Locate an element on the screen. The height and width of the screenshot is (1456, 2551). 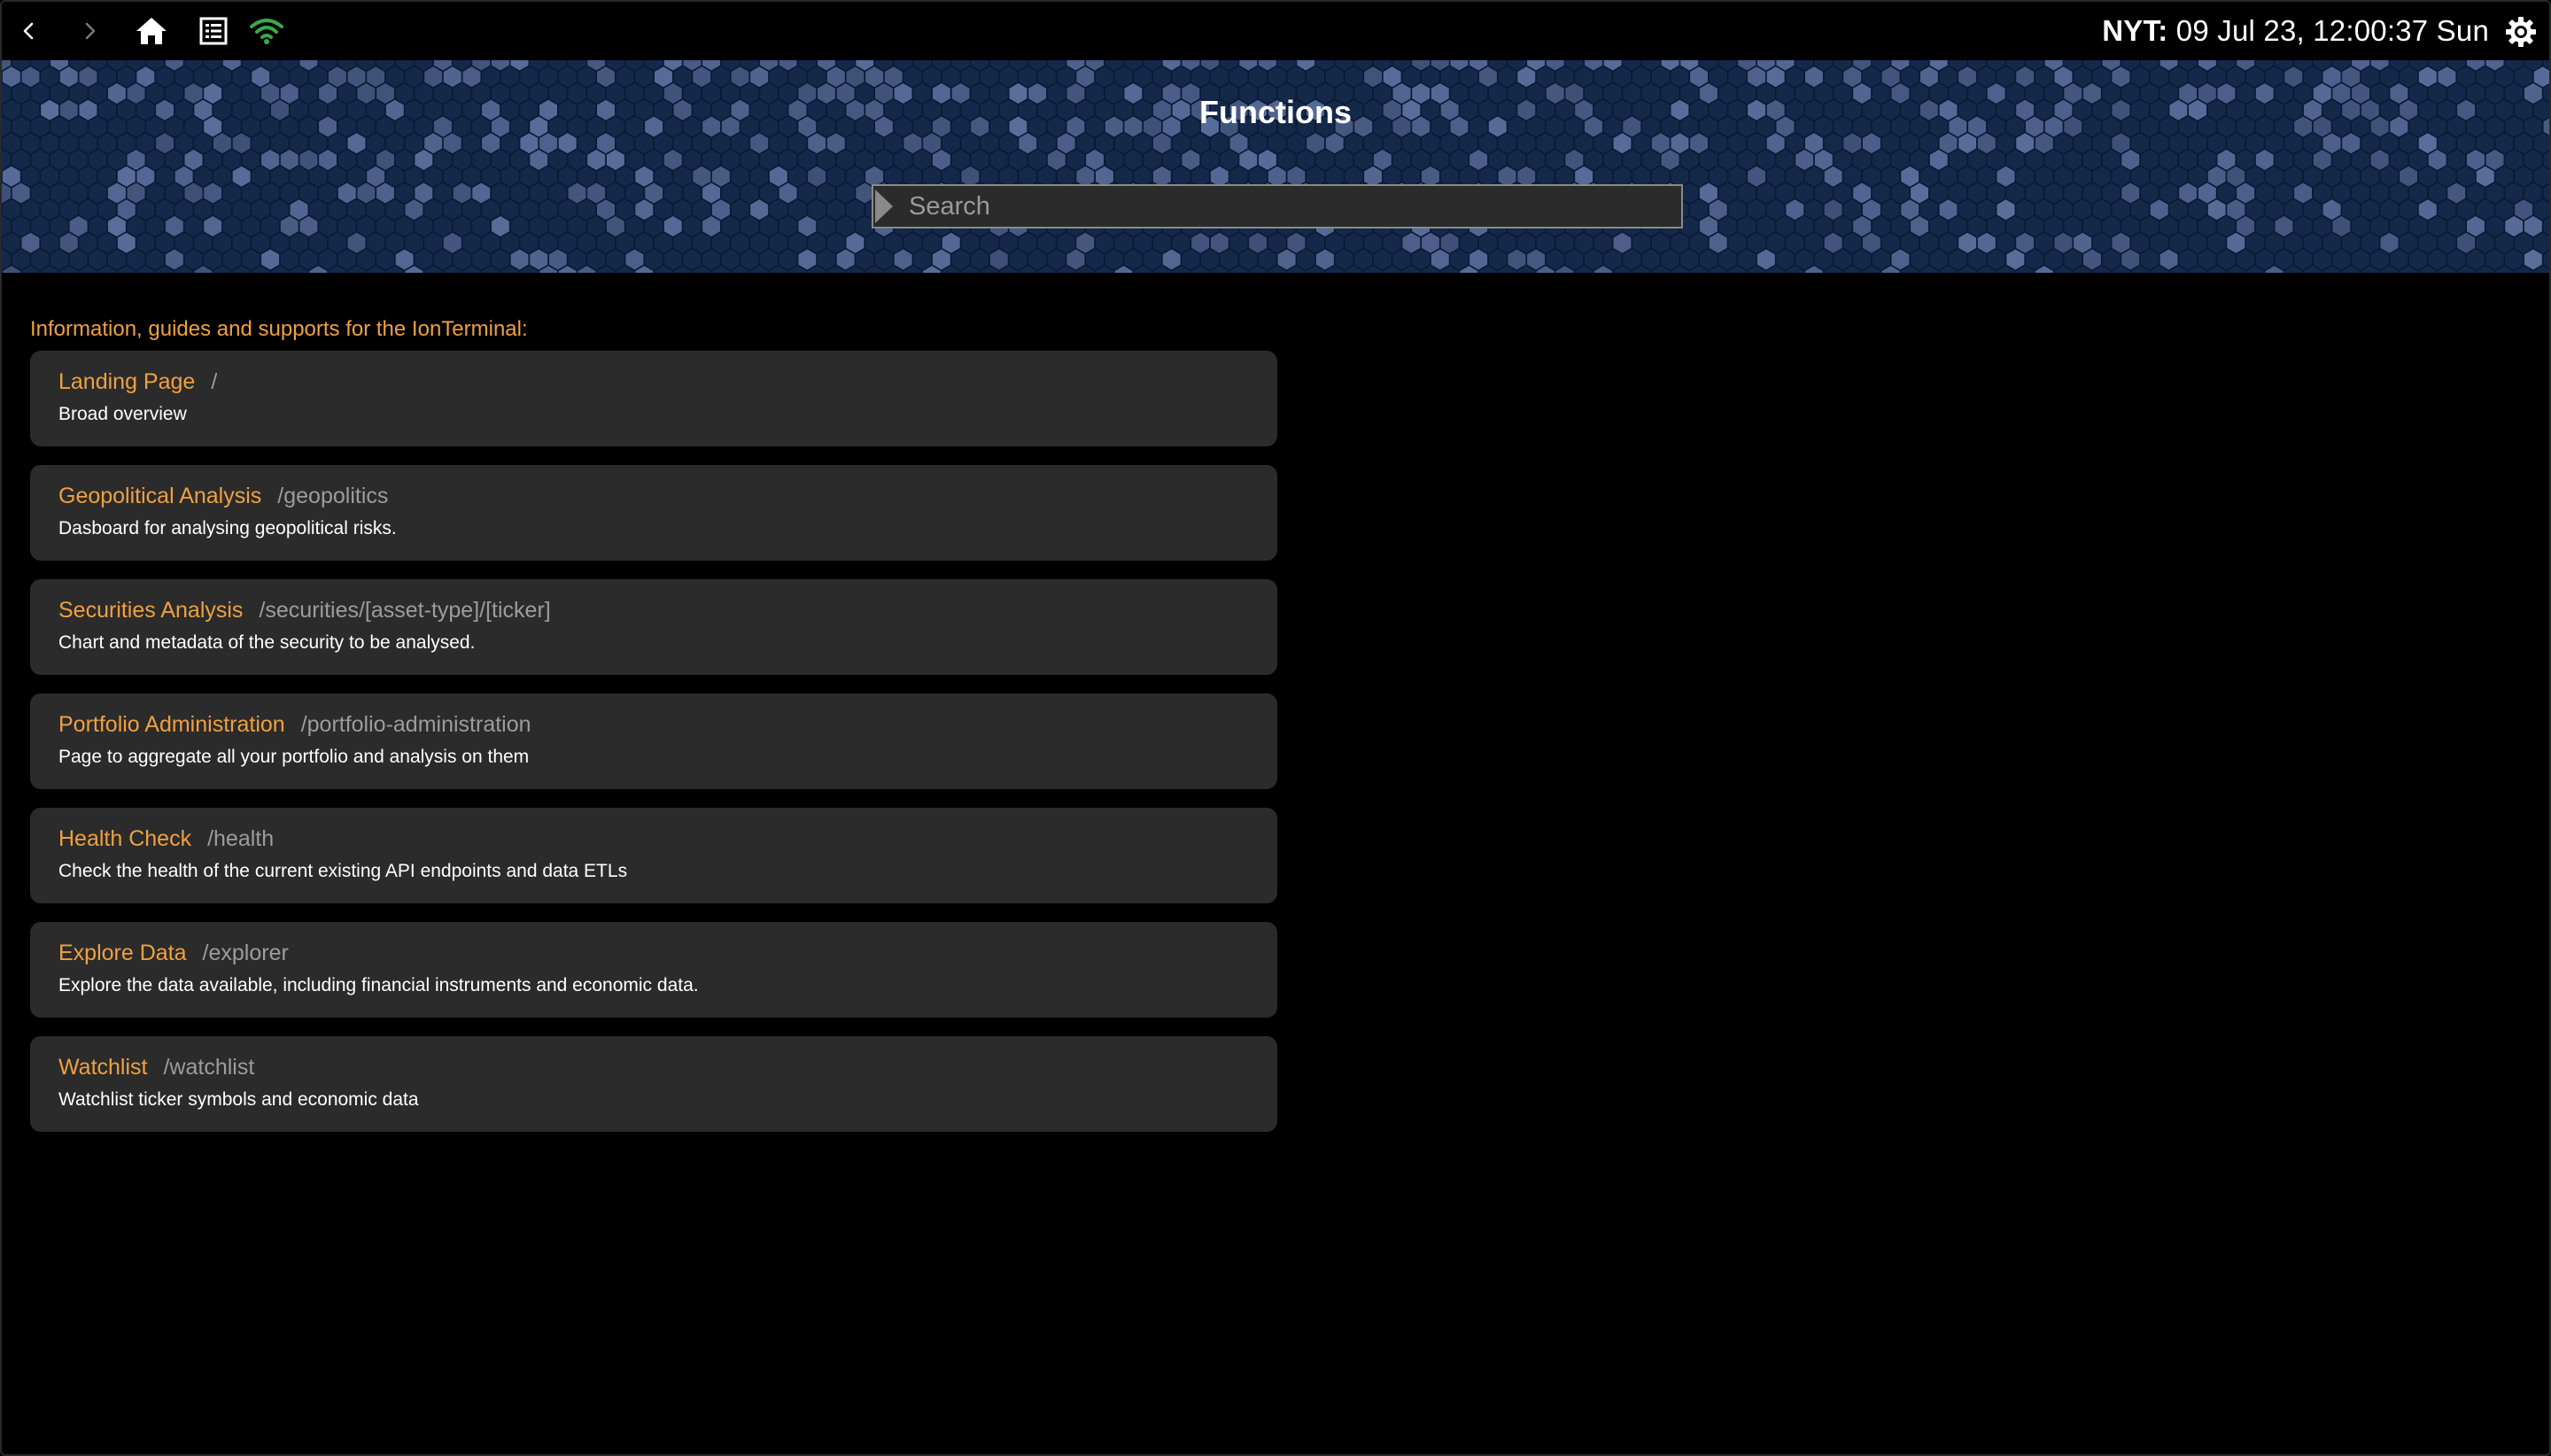
header-banner: Functions is located at coordinates (1275, 166).